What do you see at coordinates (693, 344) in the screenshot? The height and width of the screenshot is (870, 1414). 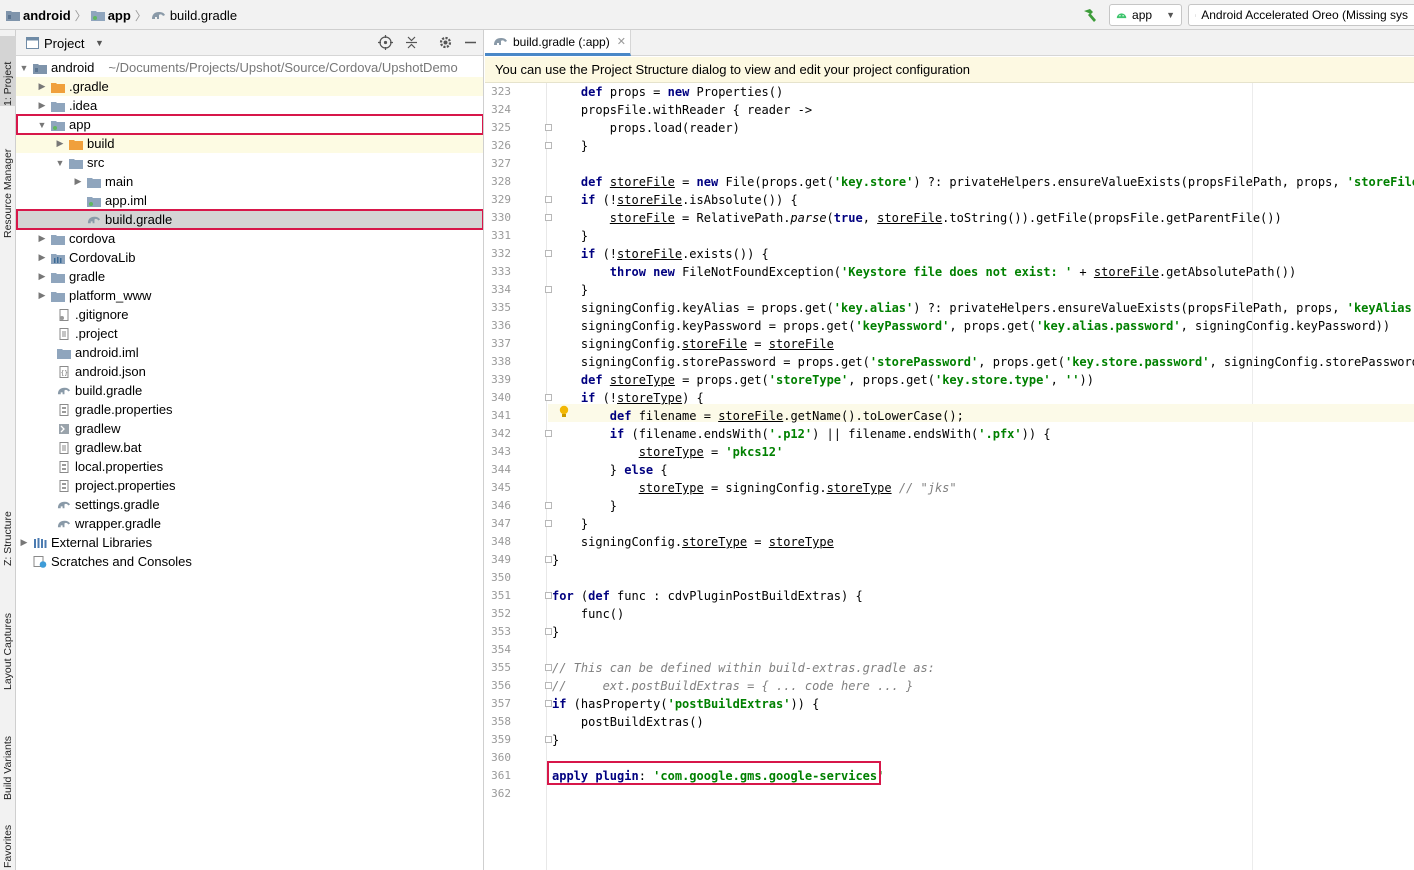 I see `code-line: signingConfig.storeFile = storeFile` at bounding box center [693, 344].